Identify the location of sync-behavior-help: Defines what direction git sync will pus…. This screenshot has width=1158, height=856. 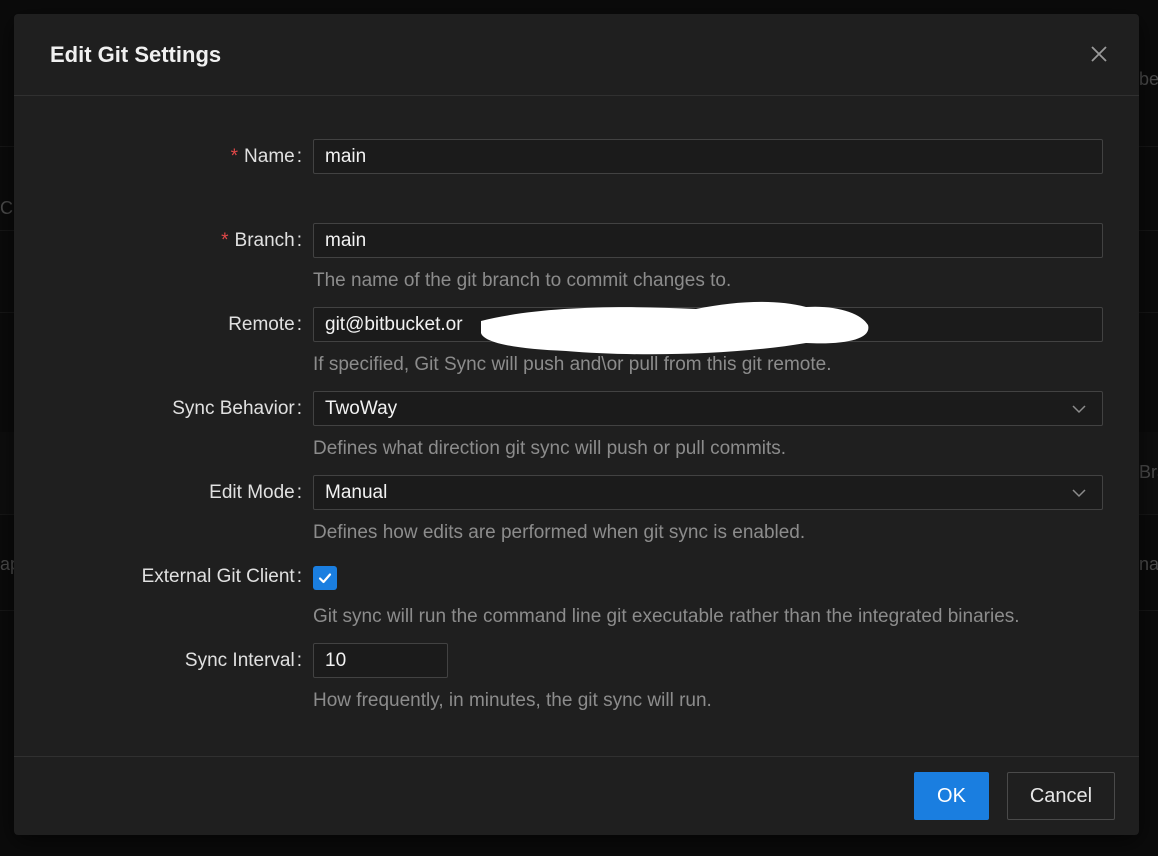
(550, 448).